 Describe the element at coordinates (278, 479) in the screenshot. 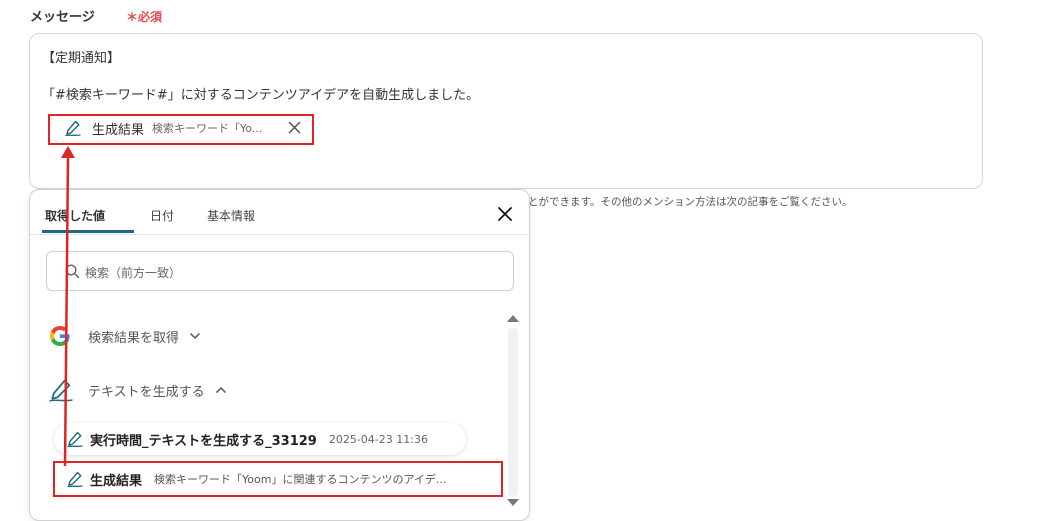

I see `result-highlight-box` at that location.